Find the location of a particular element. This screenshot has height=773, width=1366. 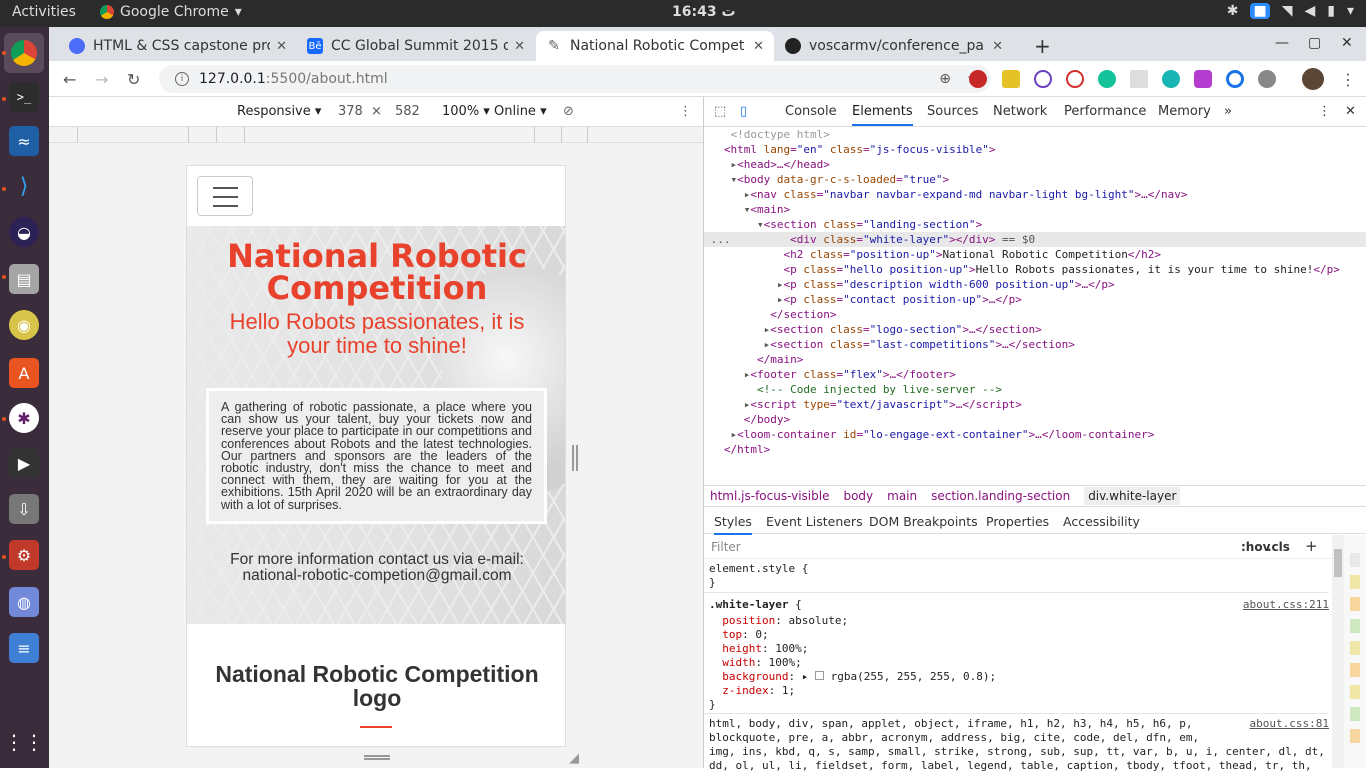

power-menu-icon: ▾ is located at coordinates (1350, 11).